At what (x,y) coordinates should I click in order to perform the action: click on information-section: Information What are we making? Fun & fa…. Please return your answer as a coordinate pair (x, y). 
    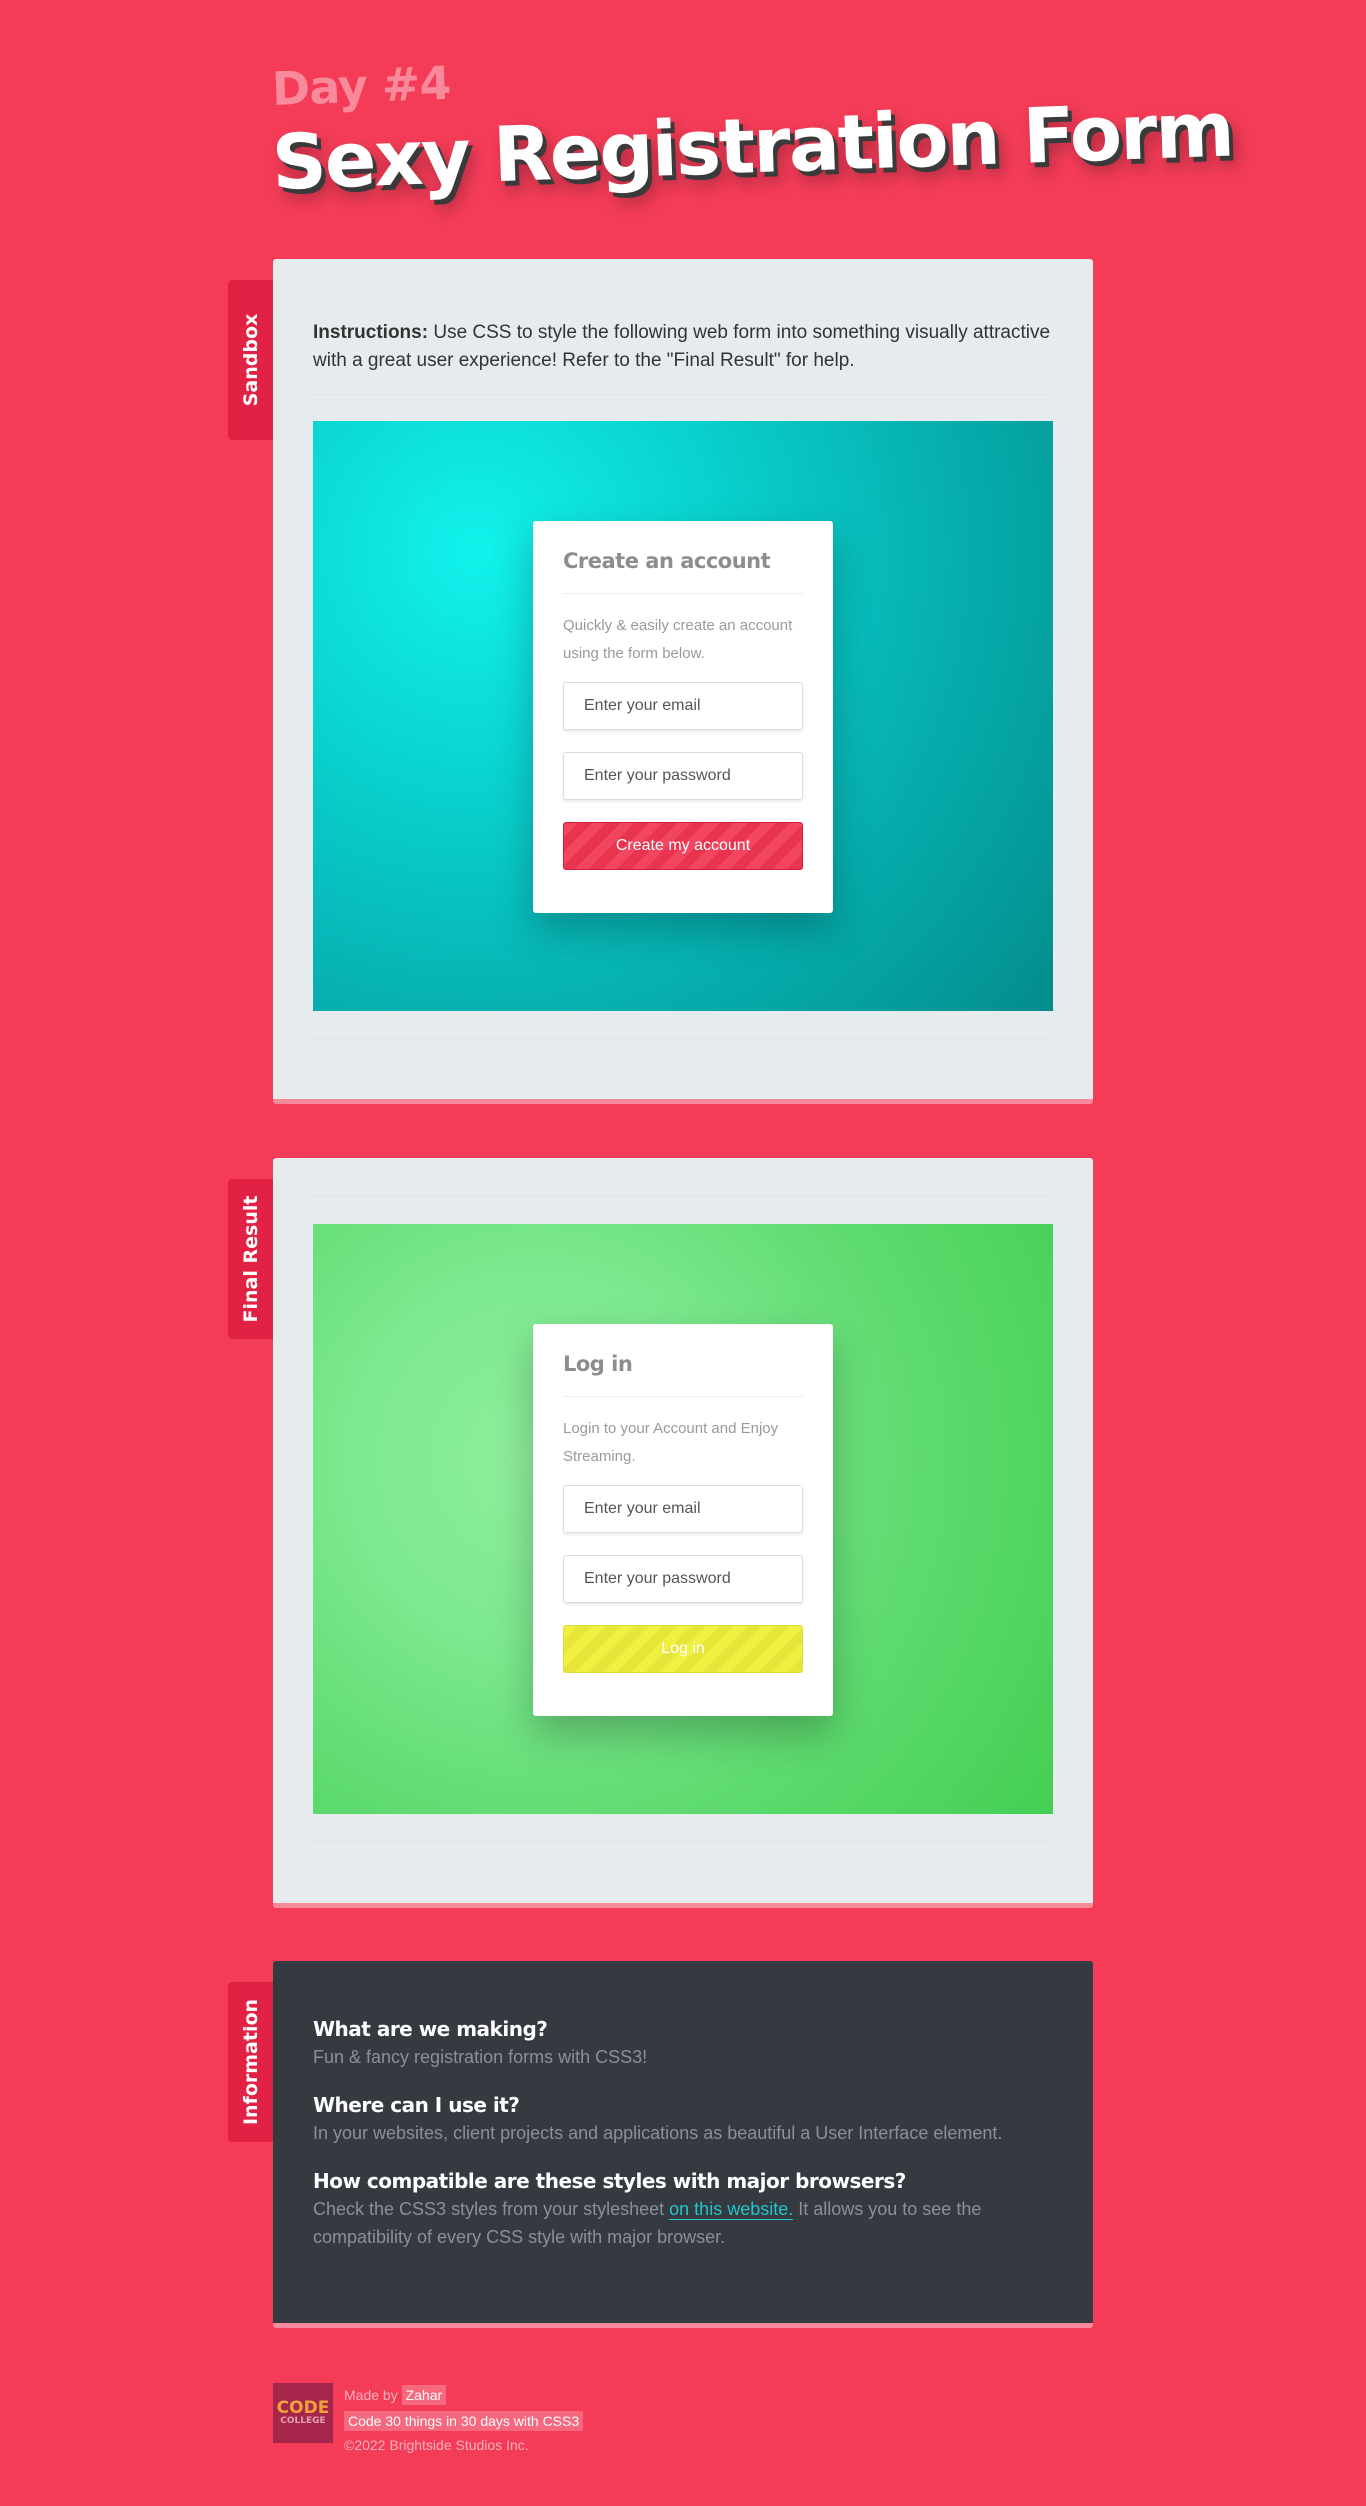
    Looking at the image, I should click on (660, 2144).